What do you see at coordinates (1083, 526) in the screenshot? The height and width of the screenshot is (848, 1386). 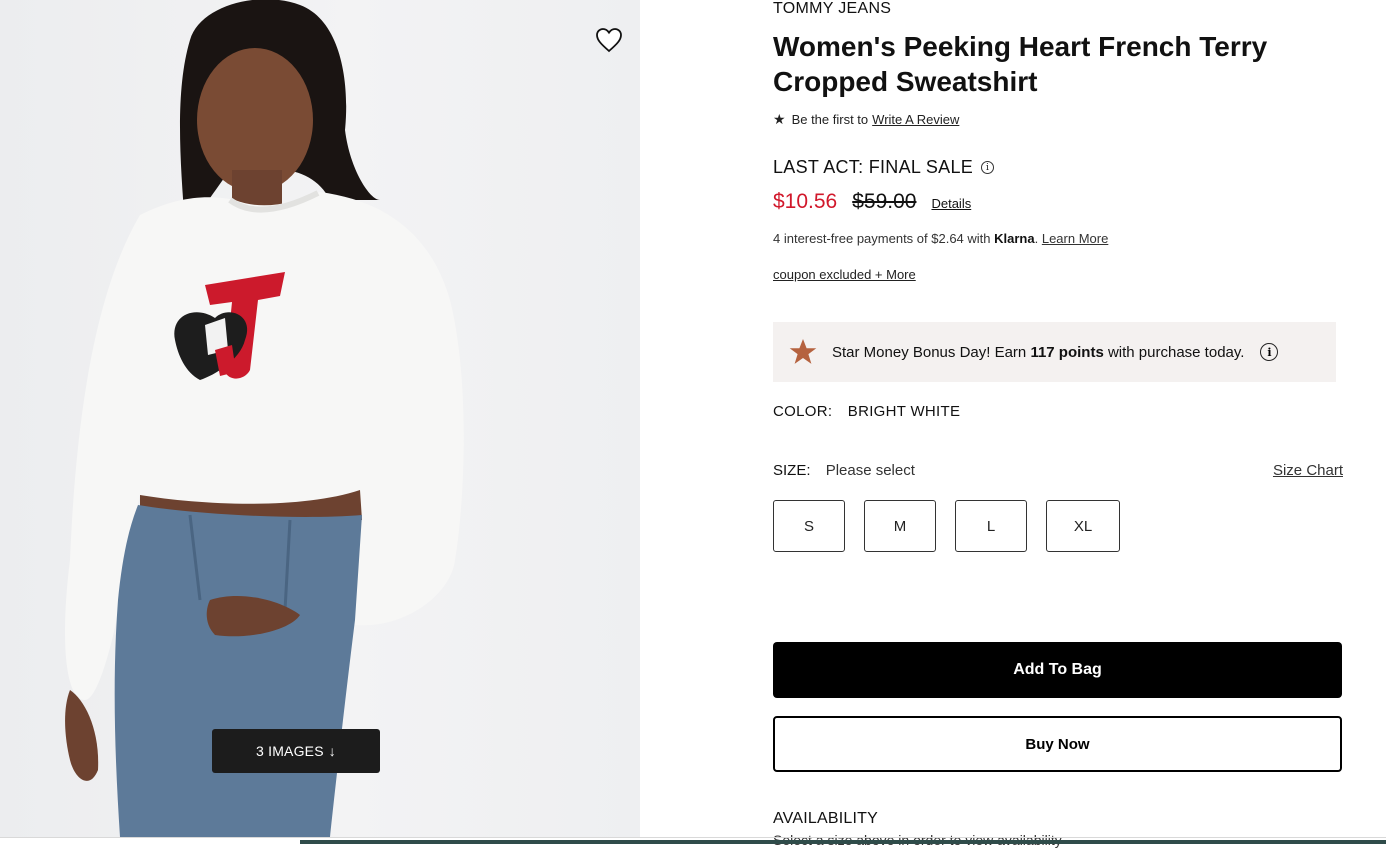 I see `size-option-xl: XL` at bounding box center [1083, 526].